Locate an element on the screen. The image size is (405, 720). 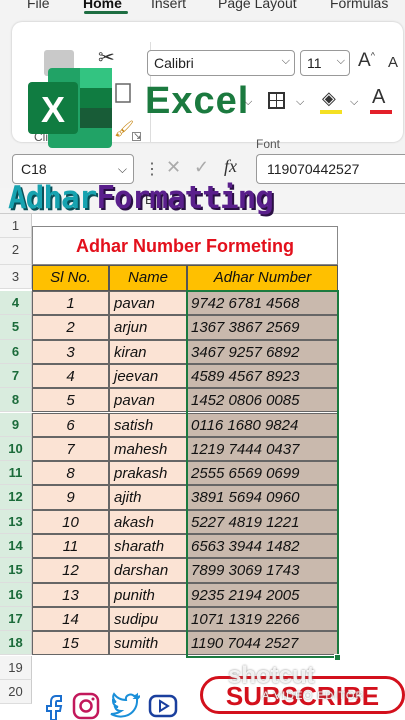
row-header: 4 is located at coordinates (16, 303).